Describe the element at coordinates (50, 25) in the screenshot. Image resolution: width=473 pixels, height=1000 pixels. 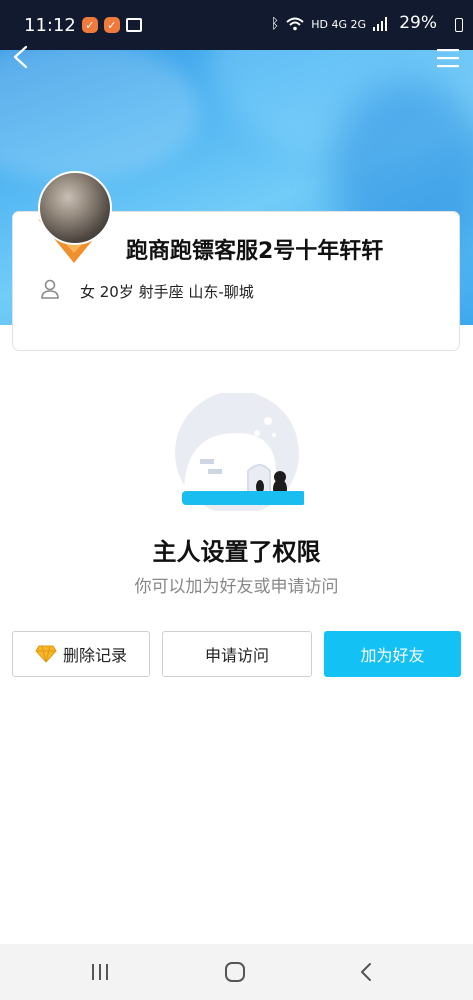
I see `status-time: 11:12` at that location.